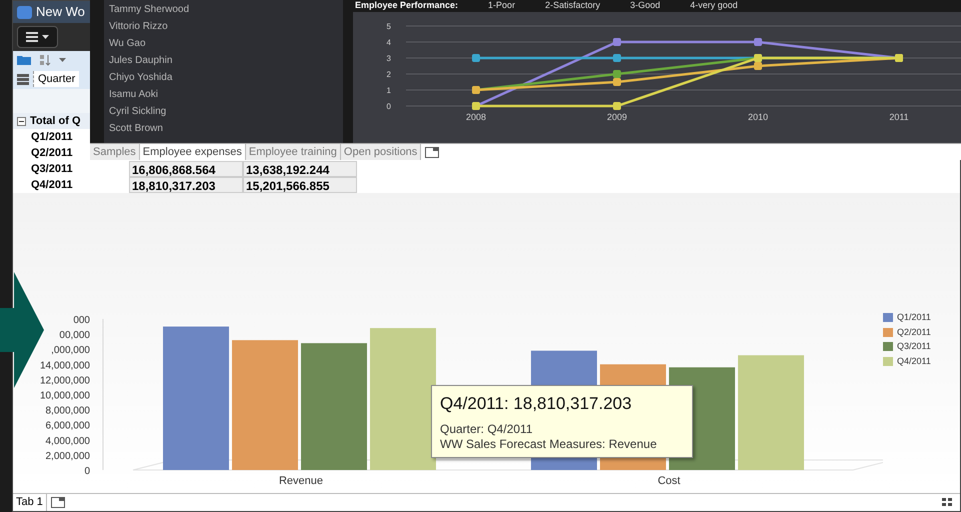 This screenshot has width=961, height=512. Describe the element at coordinates (68, 426) in the screenshot. I see `axis-label: 6,000,000` at that location.